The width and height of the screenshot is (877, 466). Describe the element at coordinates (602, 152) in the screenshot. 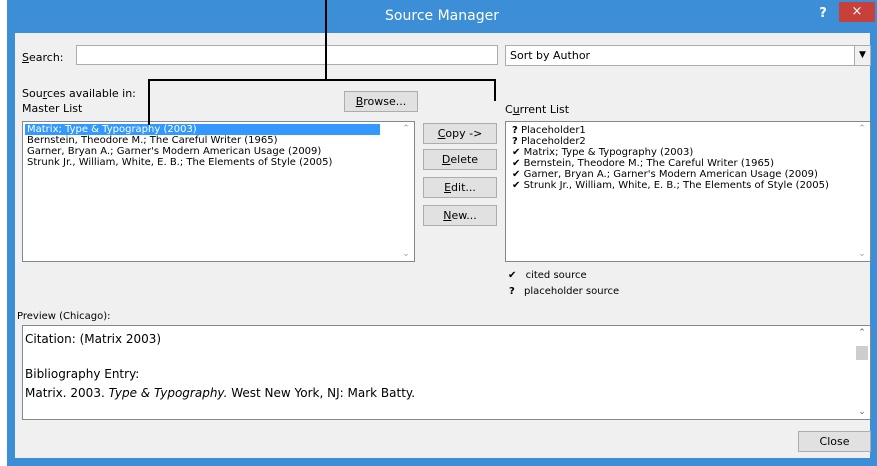

I see `current-list-item-2: ✔ Matrix; Type & Typography (2003)` at that location.